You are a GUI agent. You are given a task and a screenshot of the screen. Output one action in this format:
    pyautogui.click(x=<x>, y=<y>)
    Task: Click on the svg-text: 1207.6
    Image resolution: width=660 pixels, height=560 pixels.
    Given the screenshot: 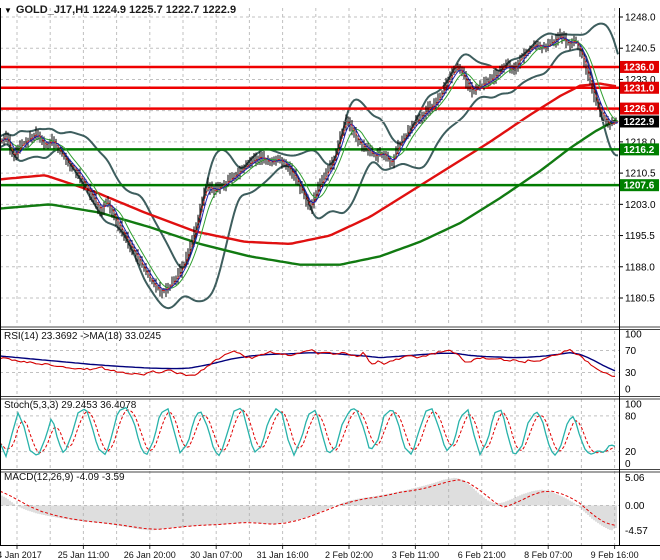 What is the action you would take?
    pyautogui.click(x=639, y=186)
    